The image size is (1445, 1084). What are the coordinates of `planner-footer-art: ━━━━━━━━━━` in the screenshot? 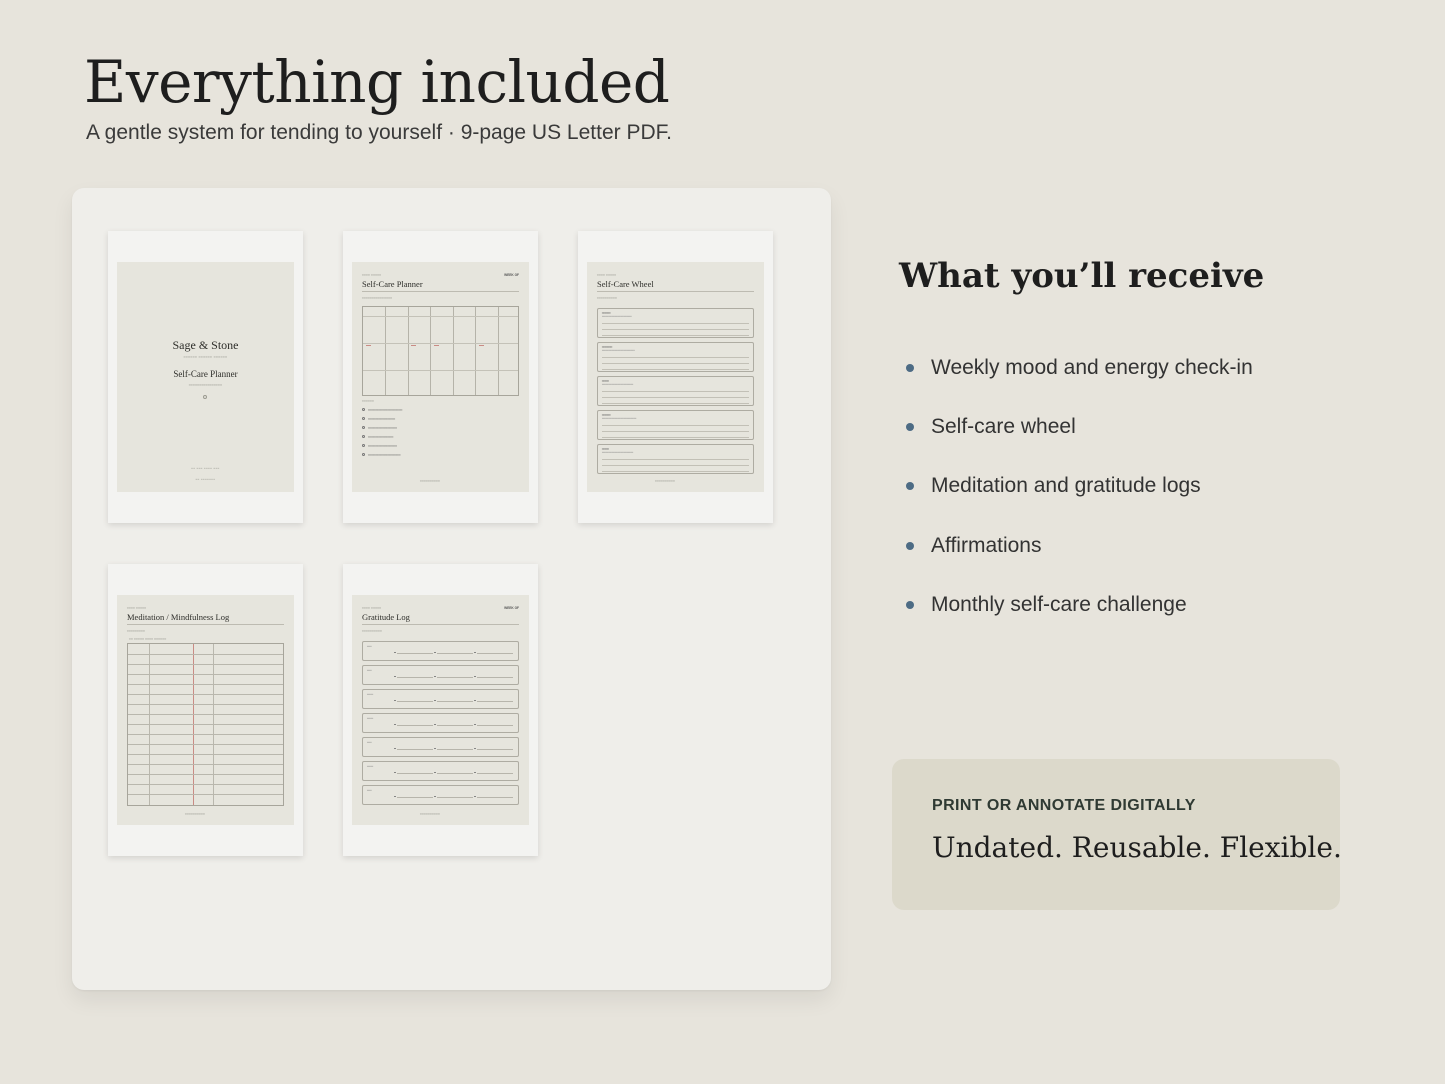 It's located at (430, 481).